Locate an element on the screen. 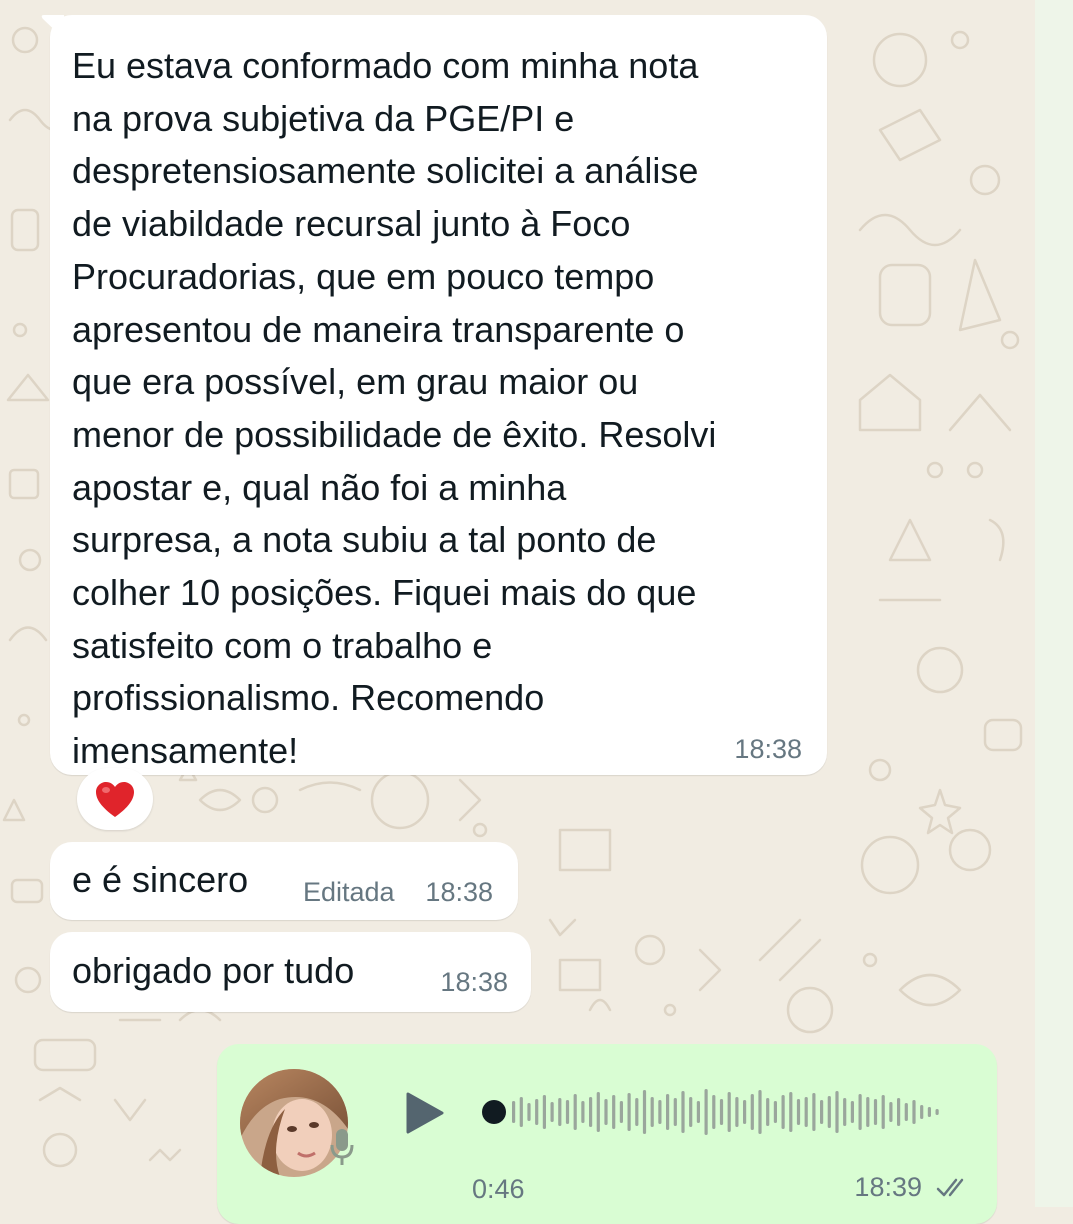  incoming-message-bubble: obrigado por tudo 18:38 is located at coordinates (290, 972).